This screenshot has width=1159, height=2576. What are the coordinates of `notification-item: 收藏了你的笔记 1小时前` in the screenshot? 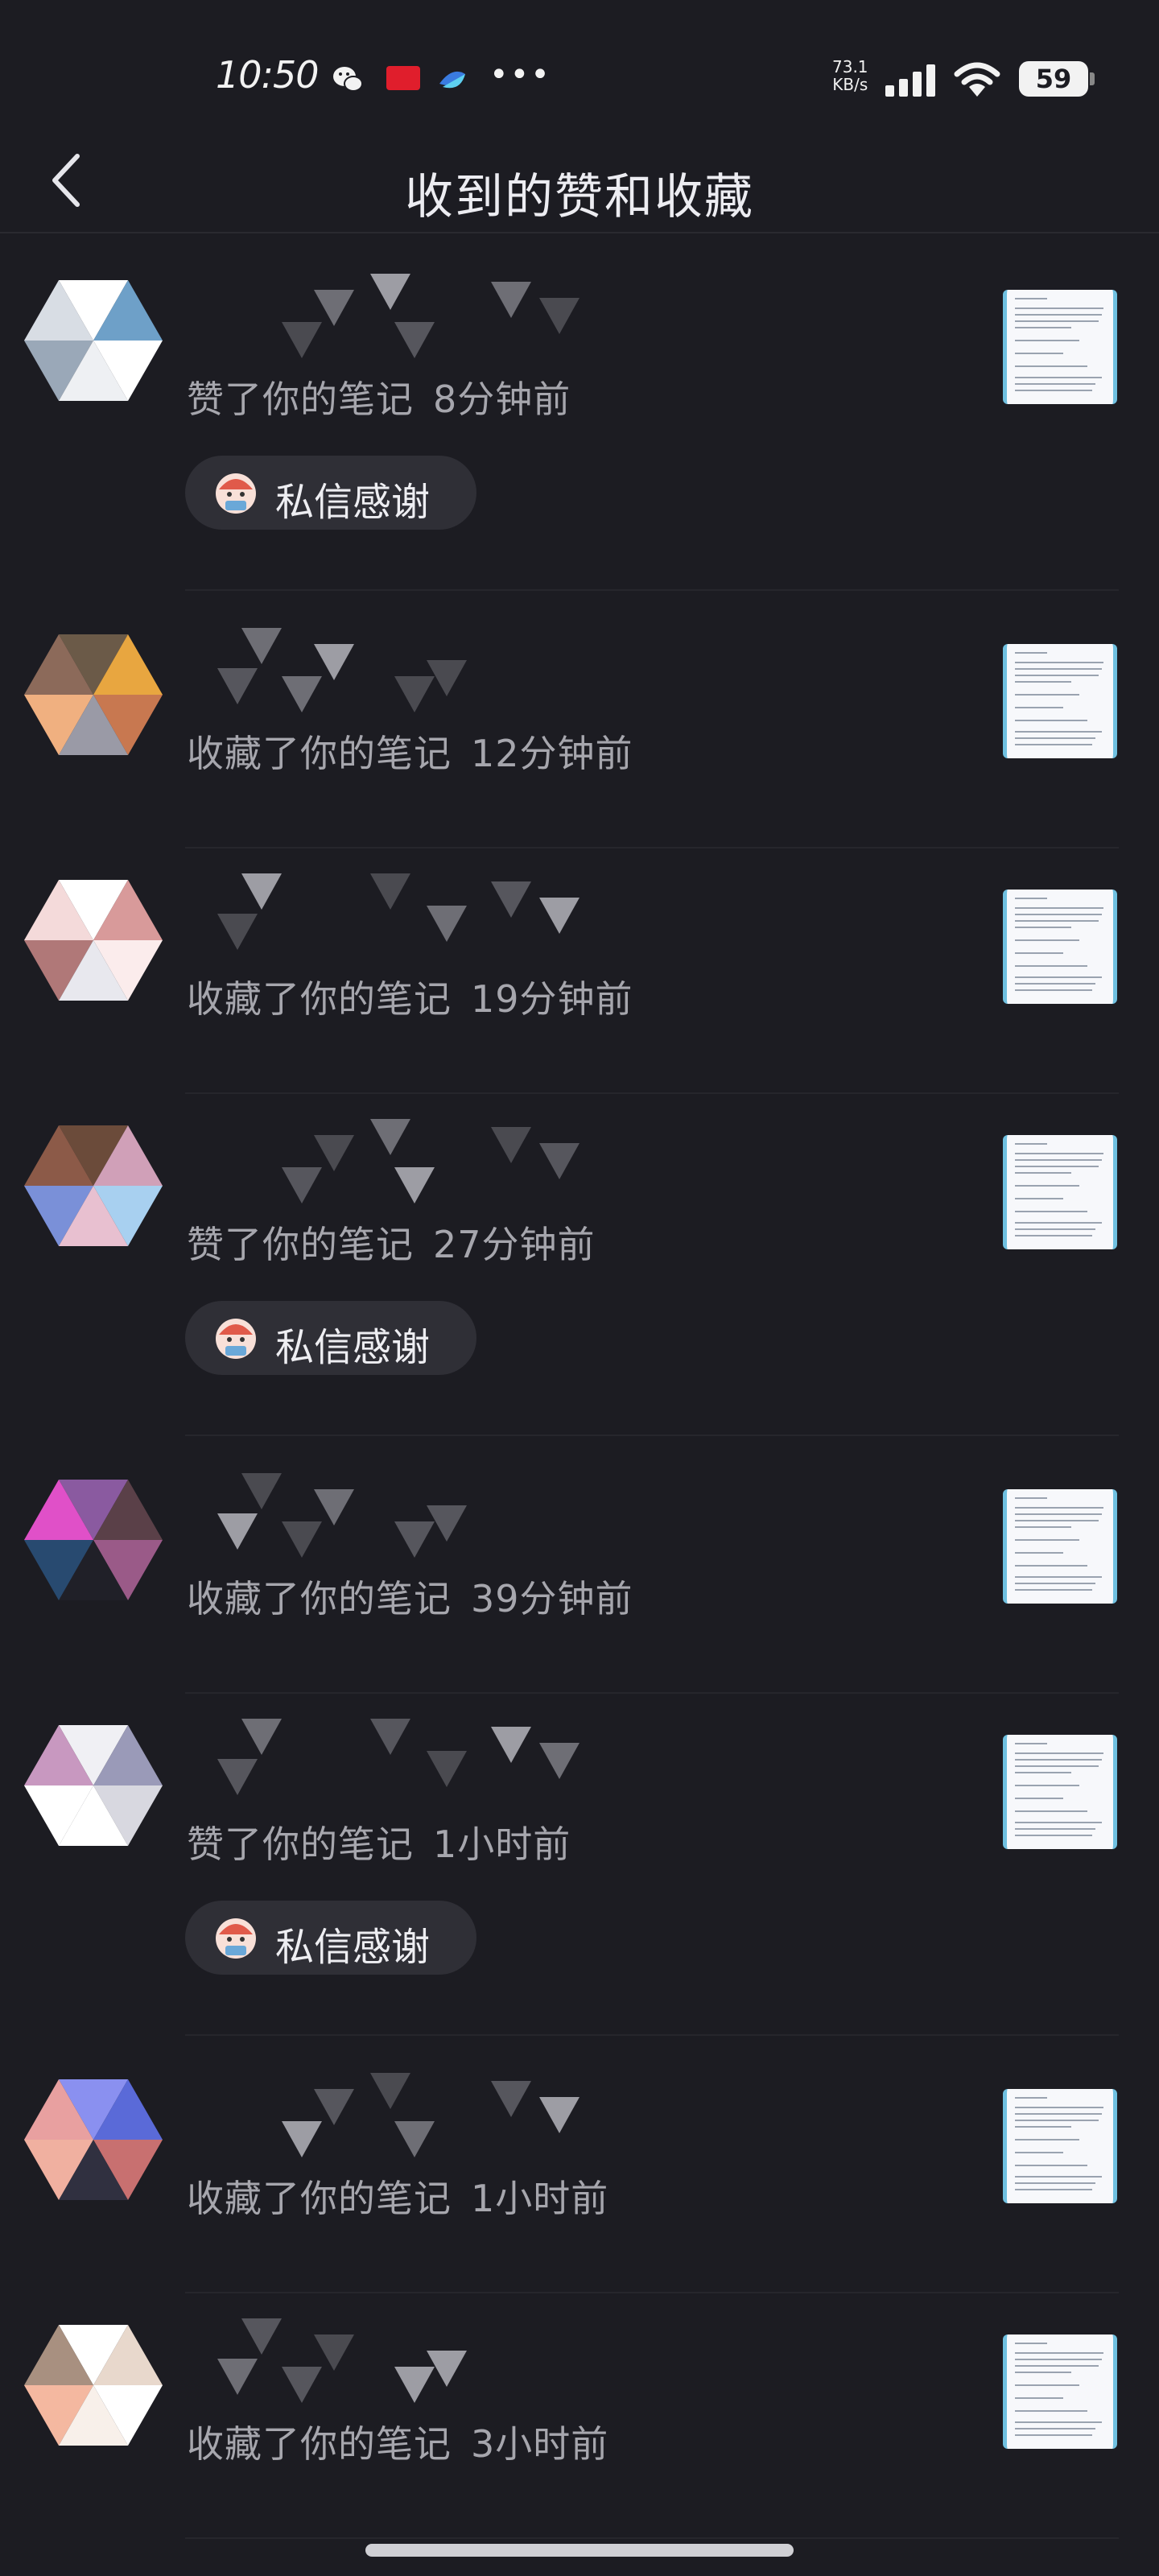 It's located at (579, 2193).